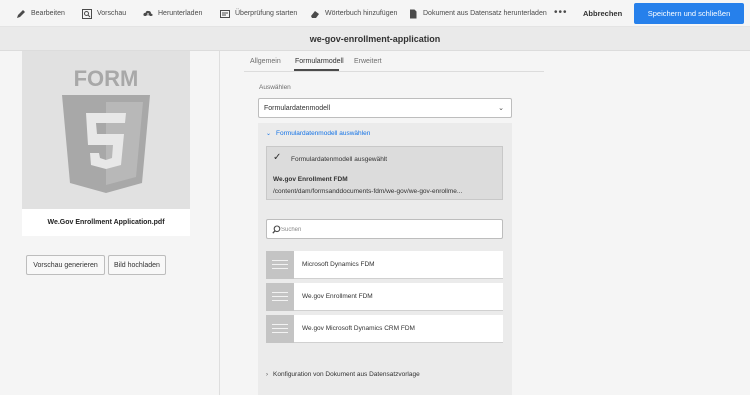 The height and width of the screenshot is (395, 750). Describe the element at coordinates (413, 13) in the screenshot. I see `document-icon` at that location.